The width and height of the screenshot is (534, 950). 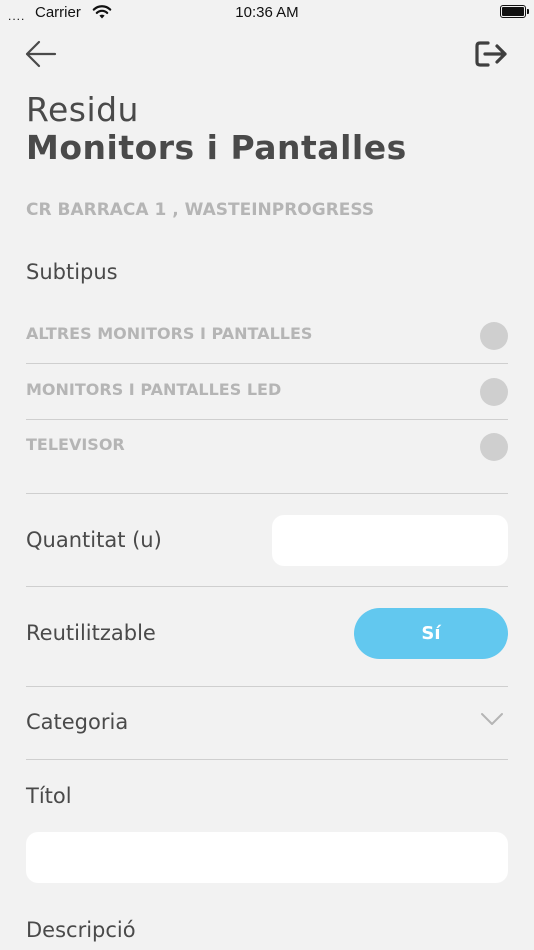 What do you see at coordinates (154, 389) in the screenshot?
I see `subtype-option-label: MONITORS I PANTALLES LED` at bounding box center [154, 389].